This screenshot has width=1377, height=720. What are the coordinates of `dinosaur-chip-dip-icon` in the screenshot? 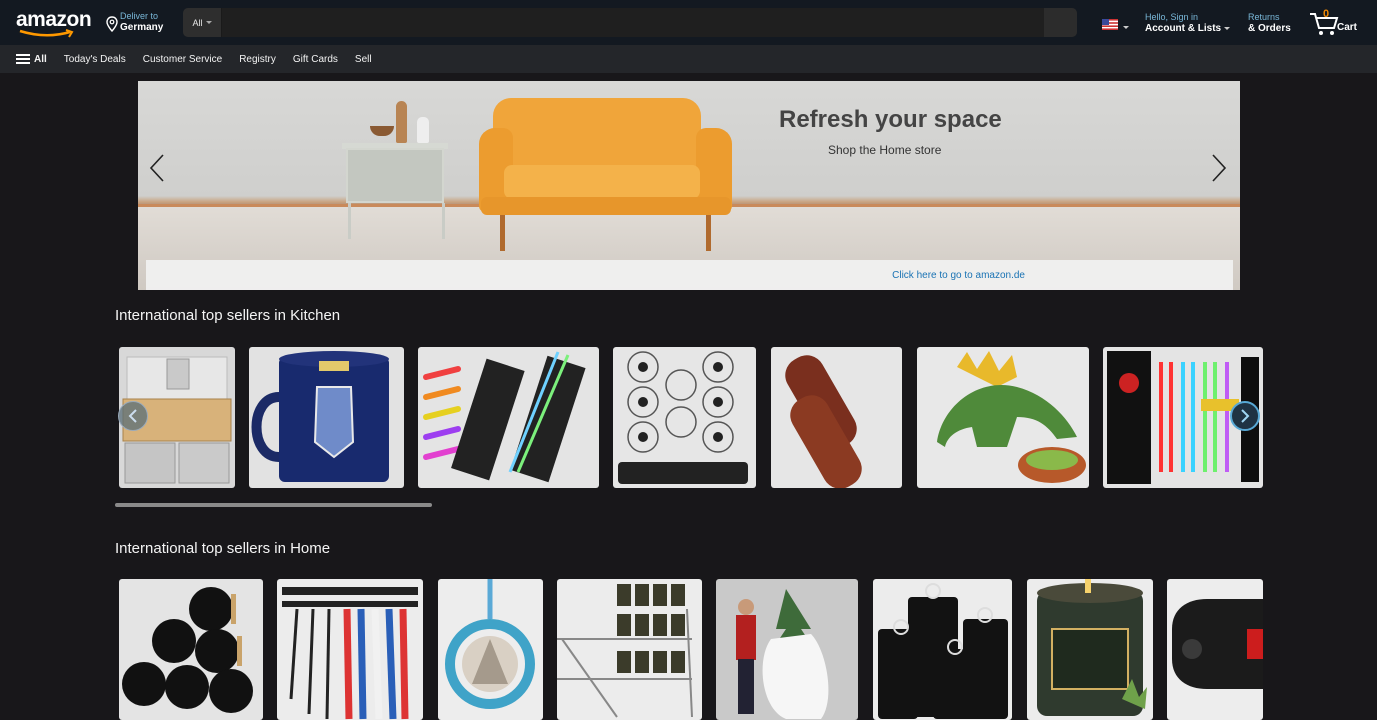 It's located at (1011, 417).